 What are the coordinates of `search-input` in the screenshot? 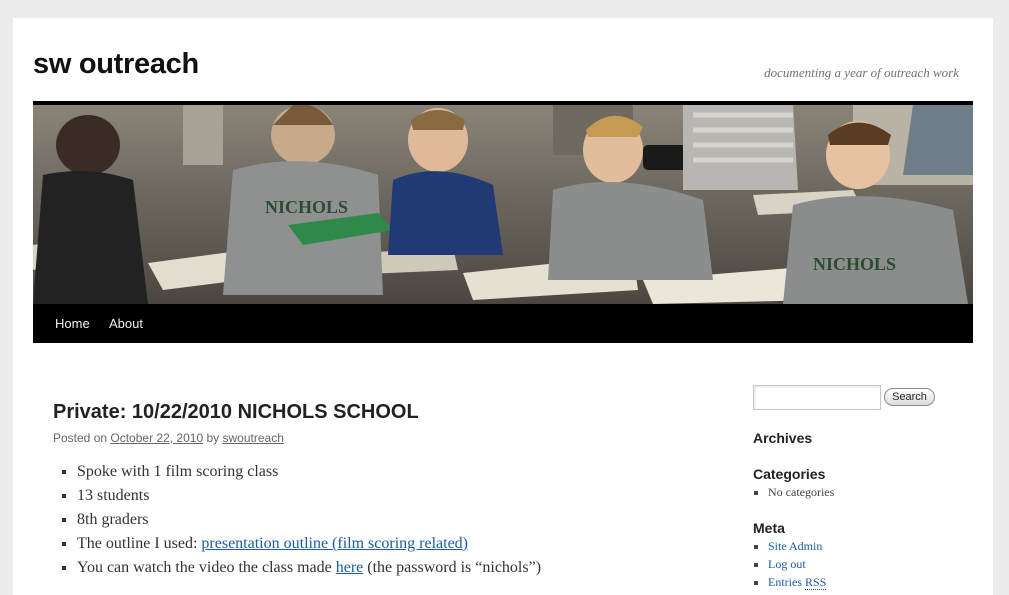 It's located at (817, 397).